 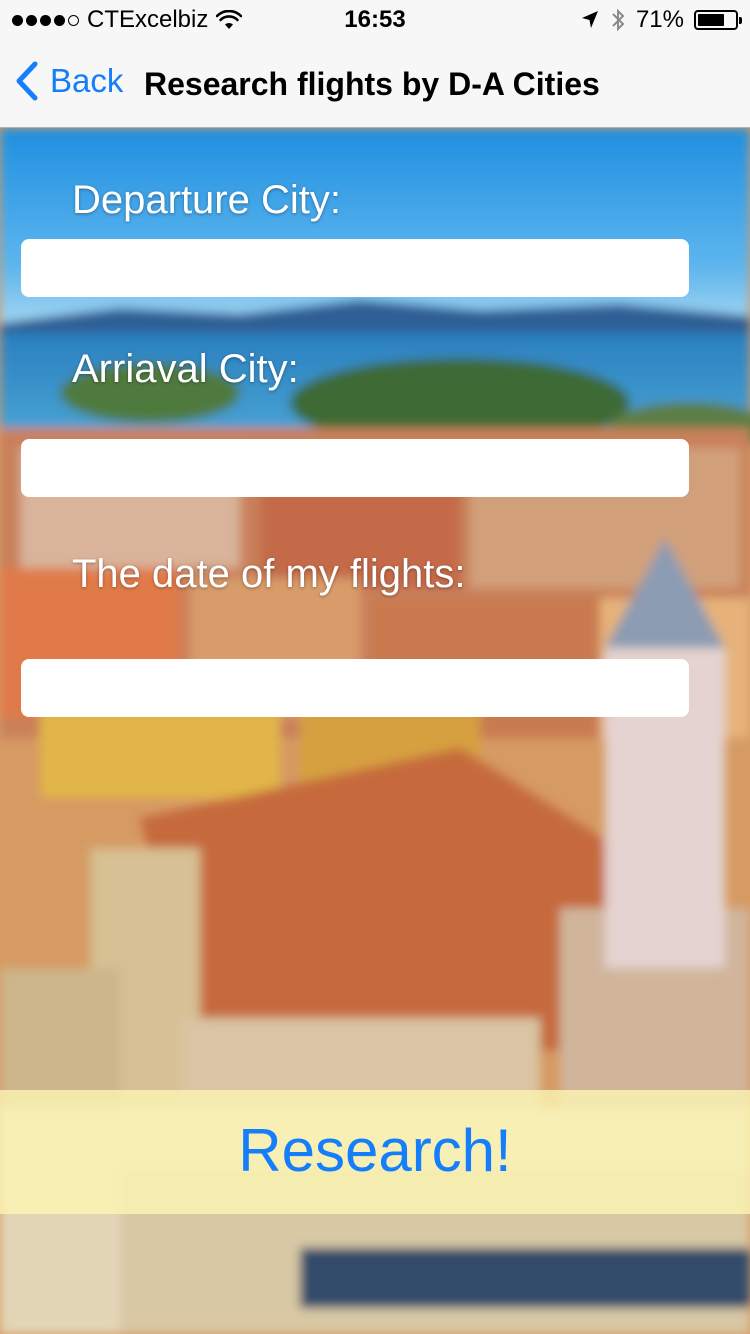 I want to click on battery-icon, so click(x=718, y=20).